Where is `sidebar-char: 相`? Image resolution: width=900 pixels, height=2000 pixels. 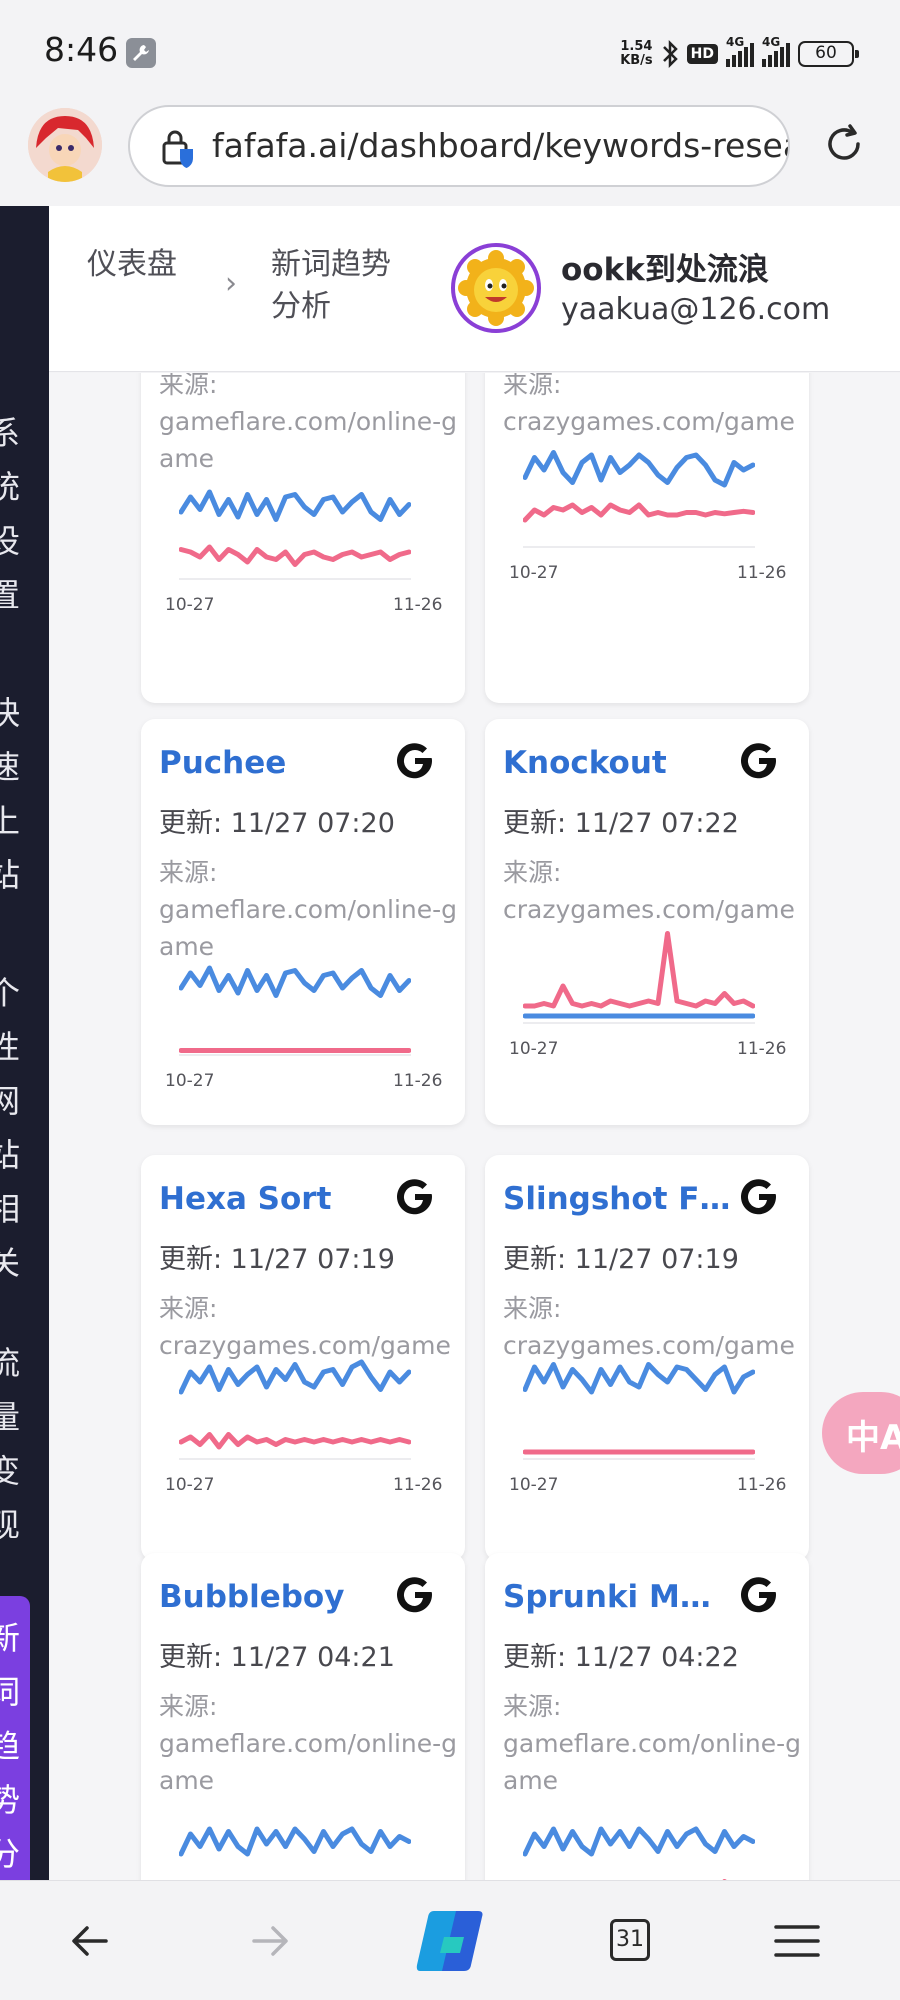 sidebar-char: 相 is located at coordinates (10, 1209).